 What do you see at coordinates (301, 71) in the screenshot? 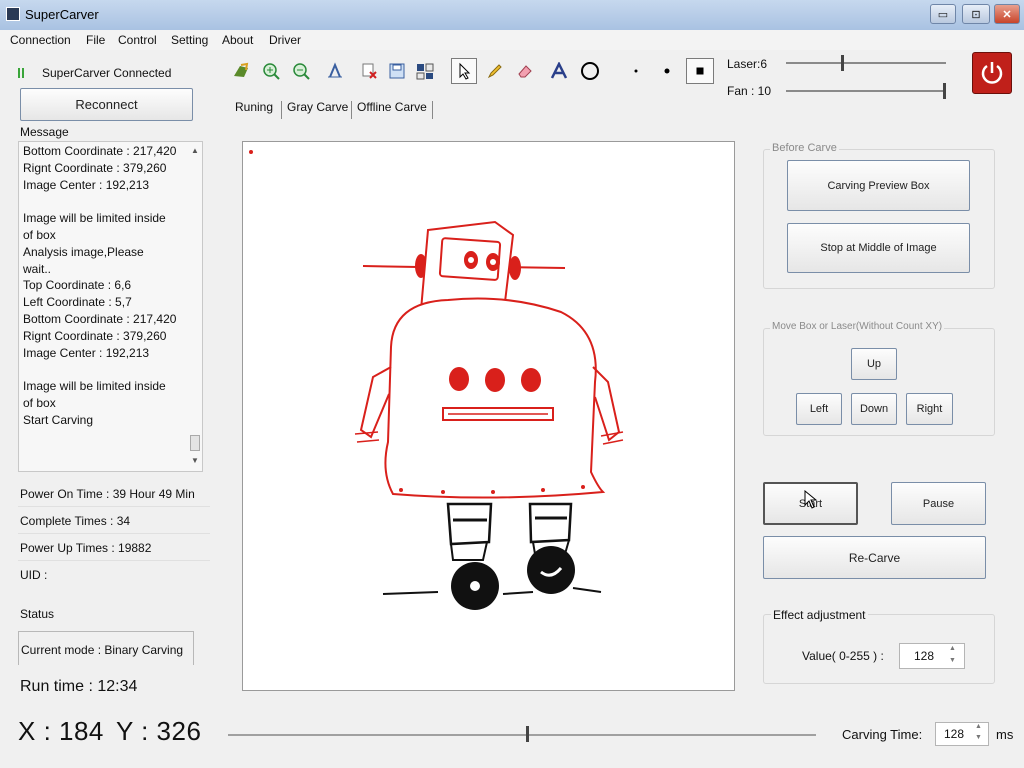
I see `zoom-out-icon` at bounding box center [301, 71].